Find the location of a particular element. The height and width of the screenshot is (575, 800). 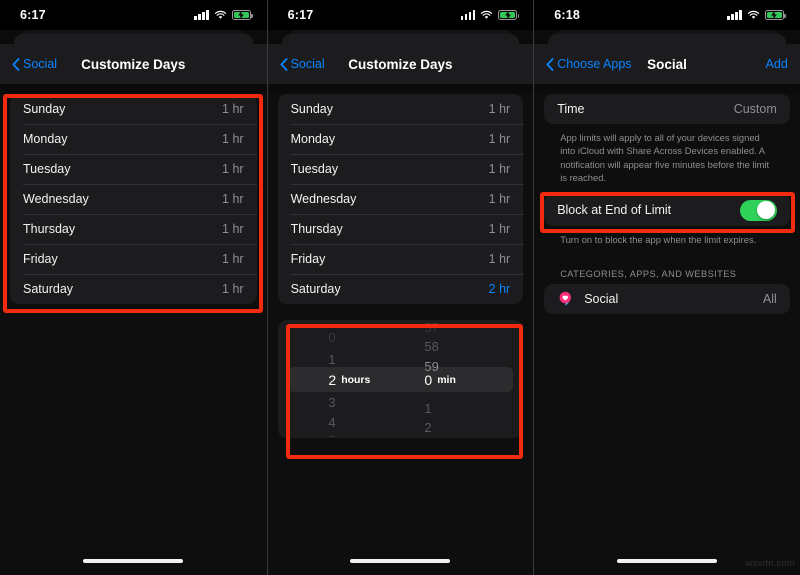

day-value: 2 hr is located at coordinates (499, 289).